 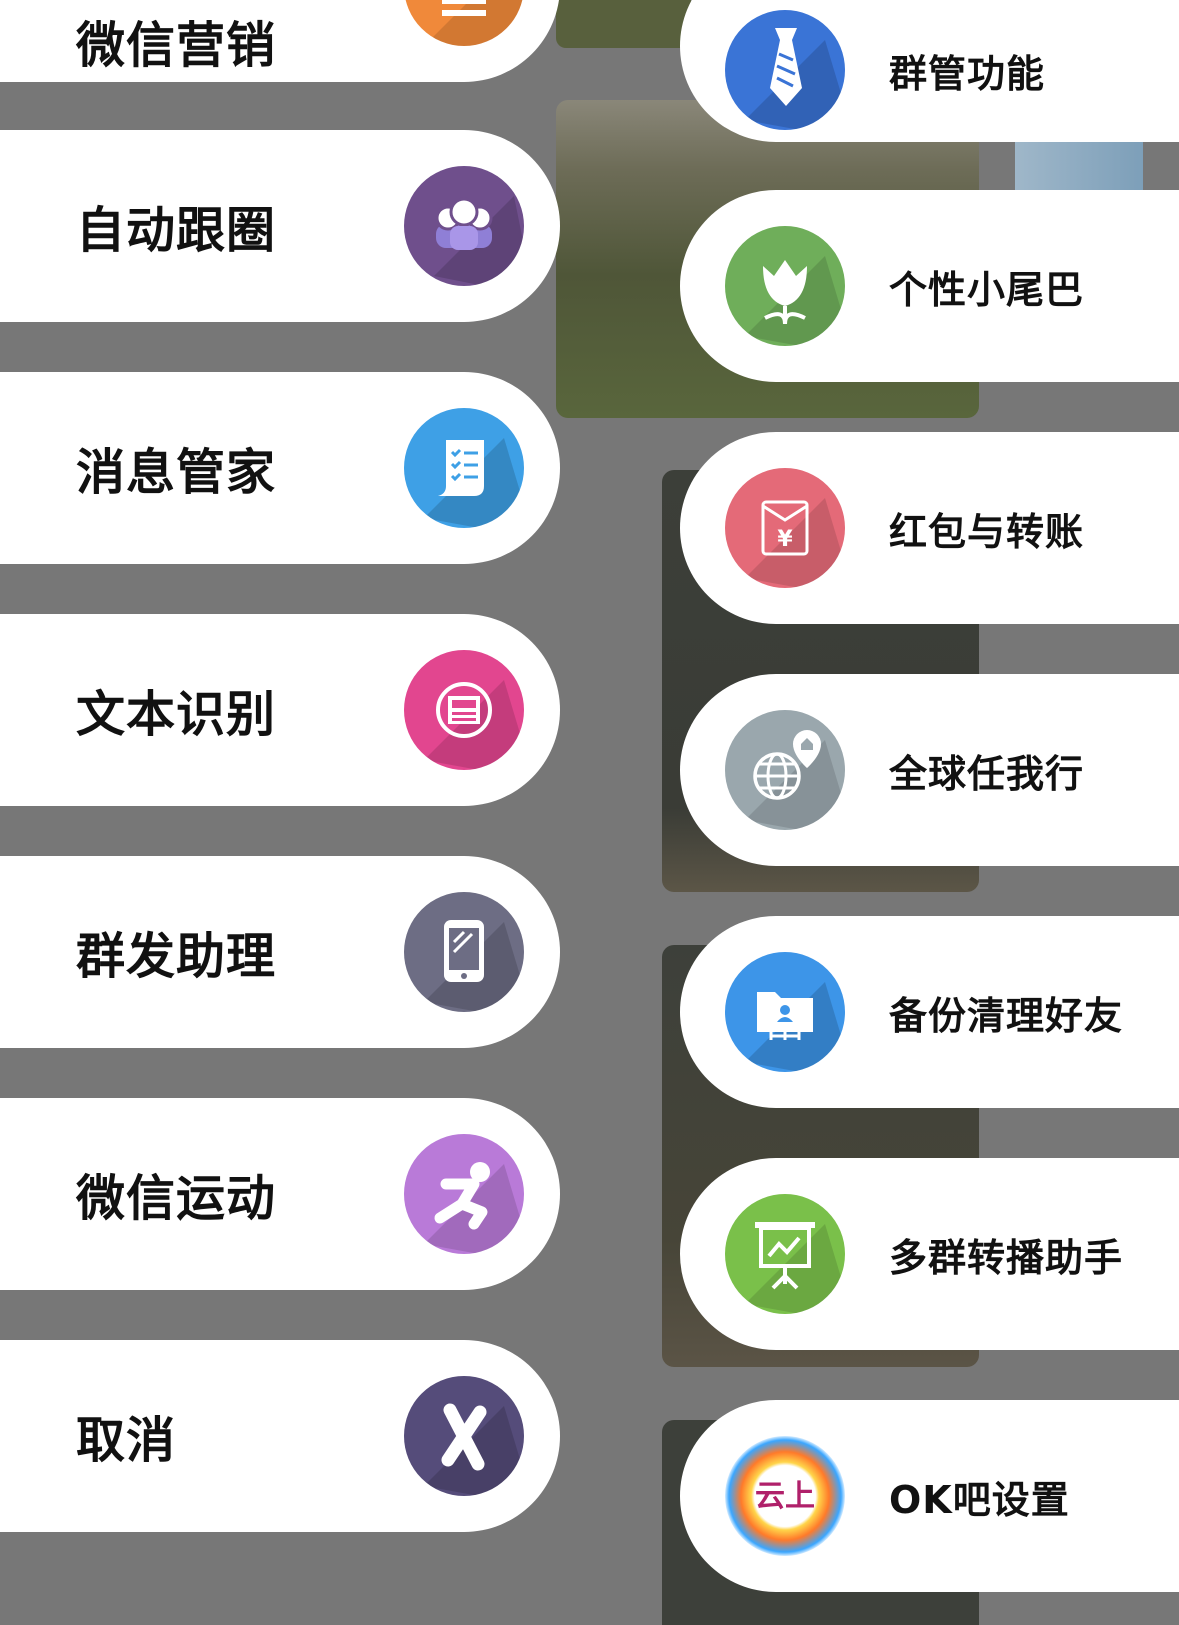 I want to click on checklist-icon, so click(x=464, y=468).